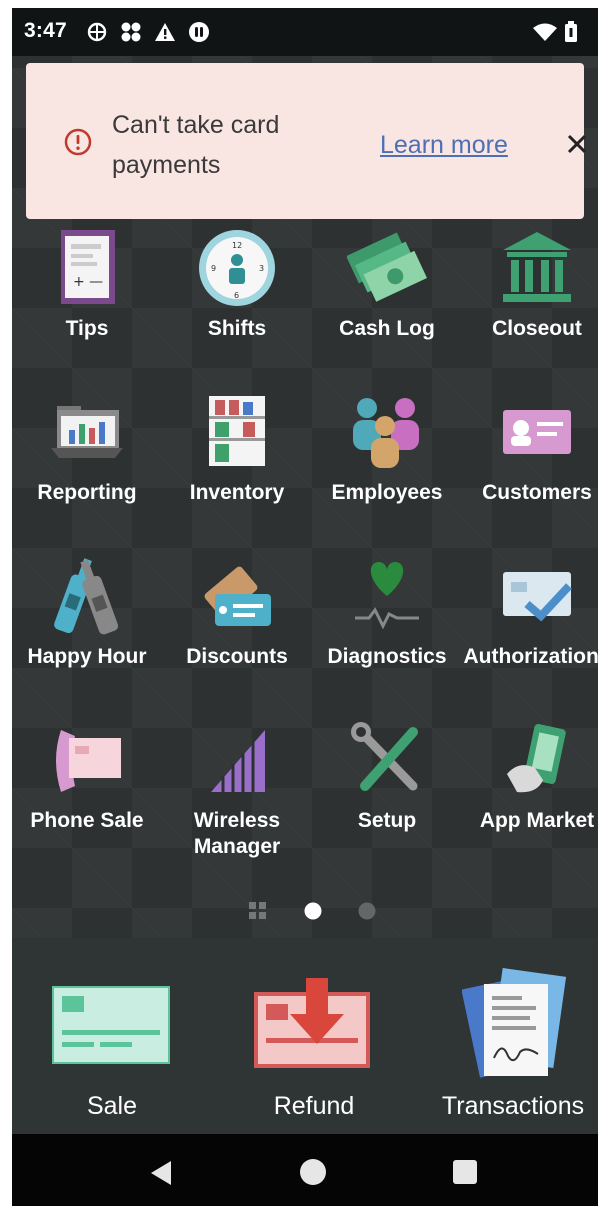 The image size is (612, 1210). What do you see at coordinates (87, 656) in the screenshot?
I see `app-label: Happy Hour` at bounding box center [87, 656].